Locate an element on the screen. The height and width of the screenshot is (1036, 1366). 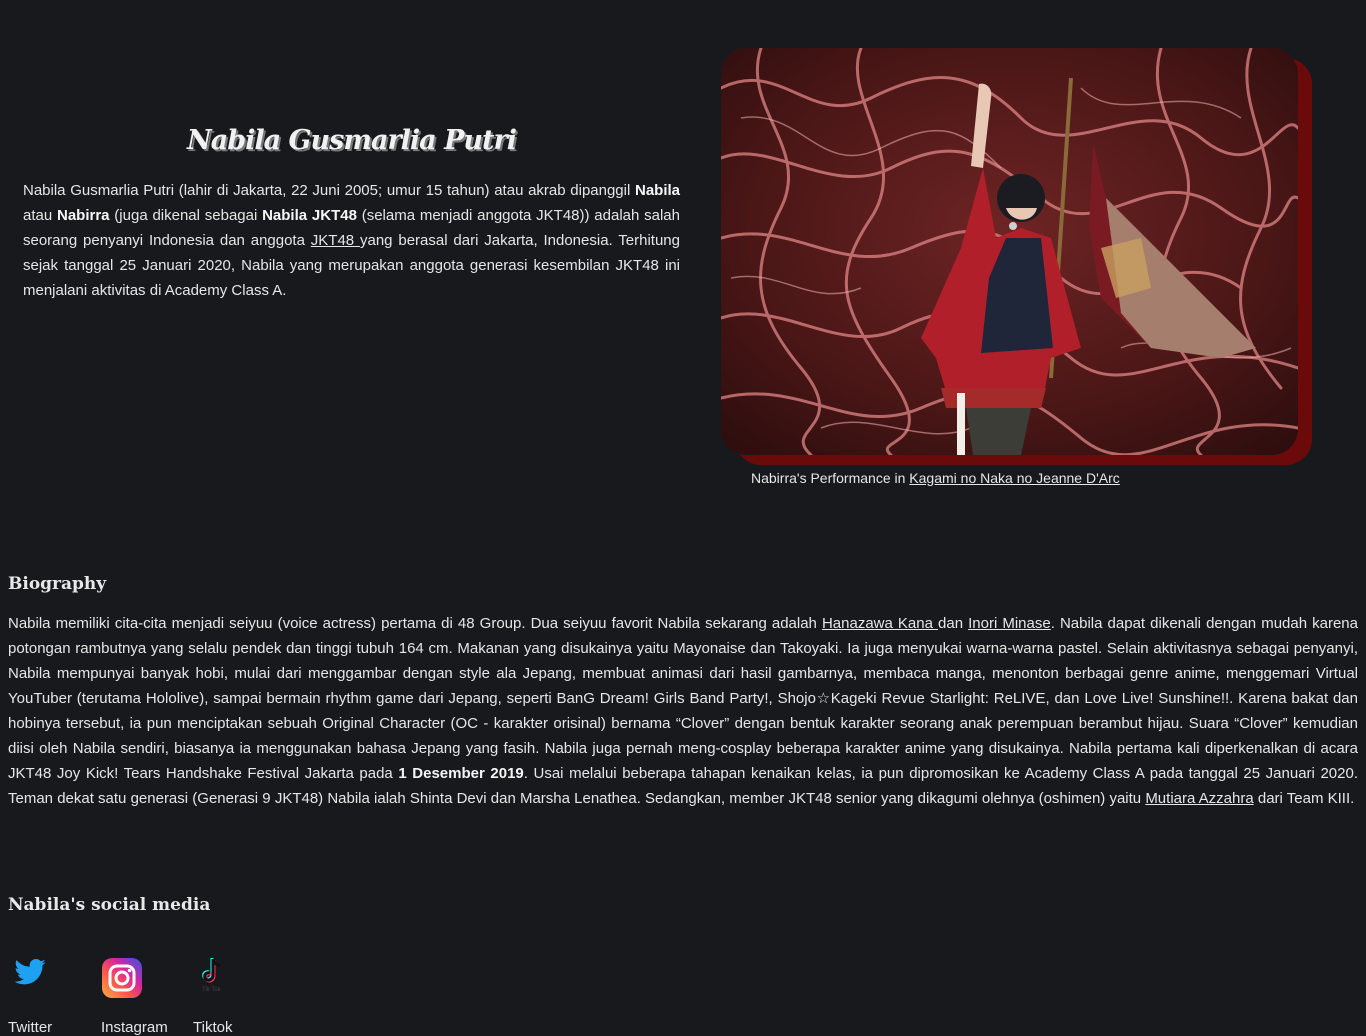
caption-text: Nabirra's Performance in is located at coordinates (830, 478).